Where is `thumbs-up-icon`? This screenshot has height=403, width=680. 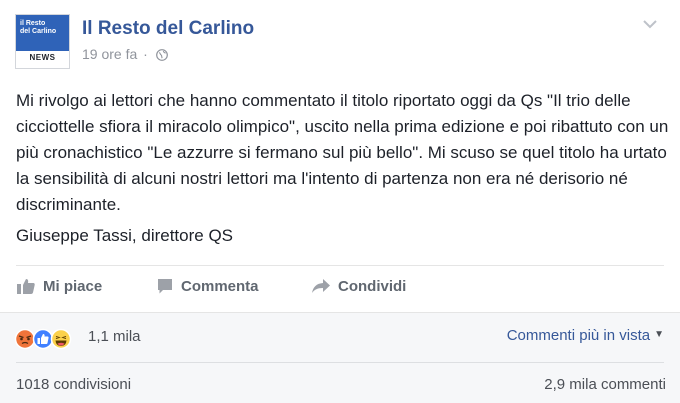 thumbs-up-icon is located at coordinates (26, 286).